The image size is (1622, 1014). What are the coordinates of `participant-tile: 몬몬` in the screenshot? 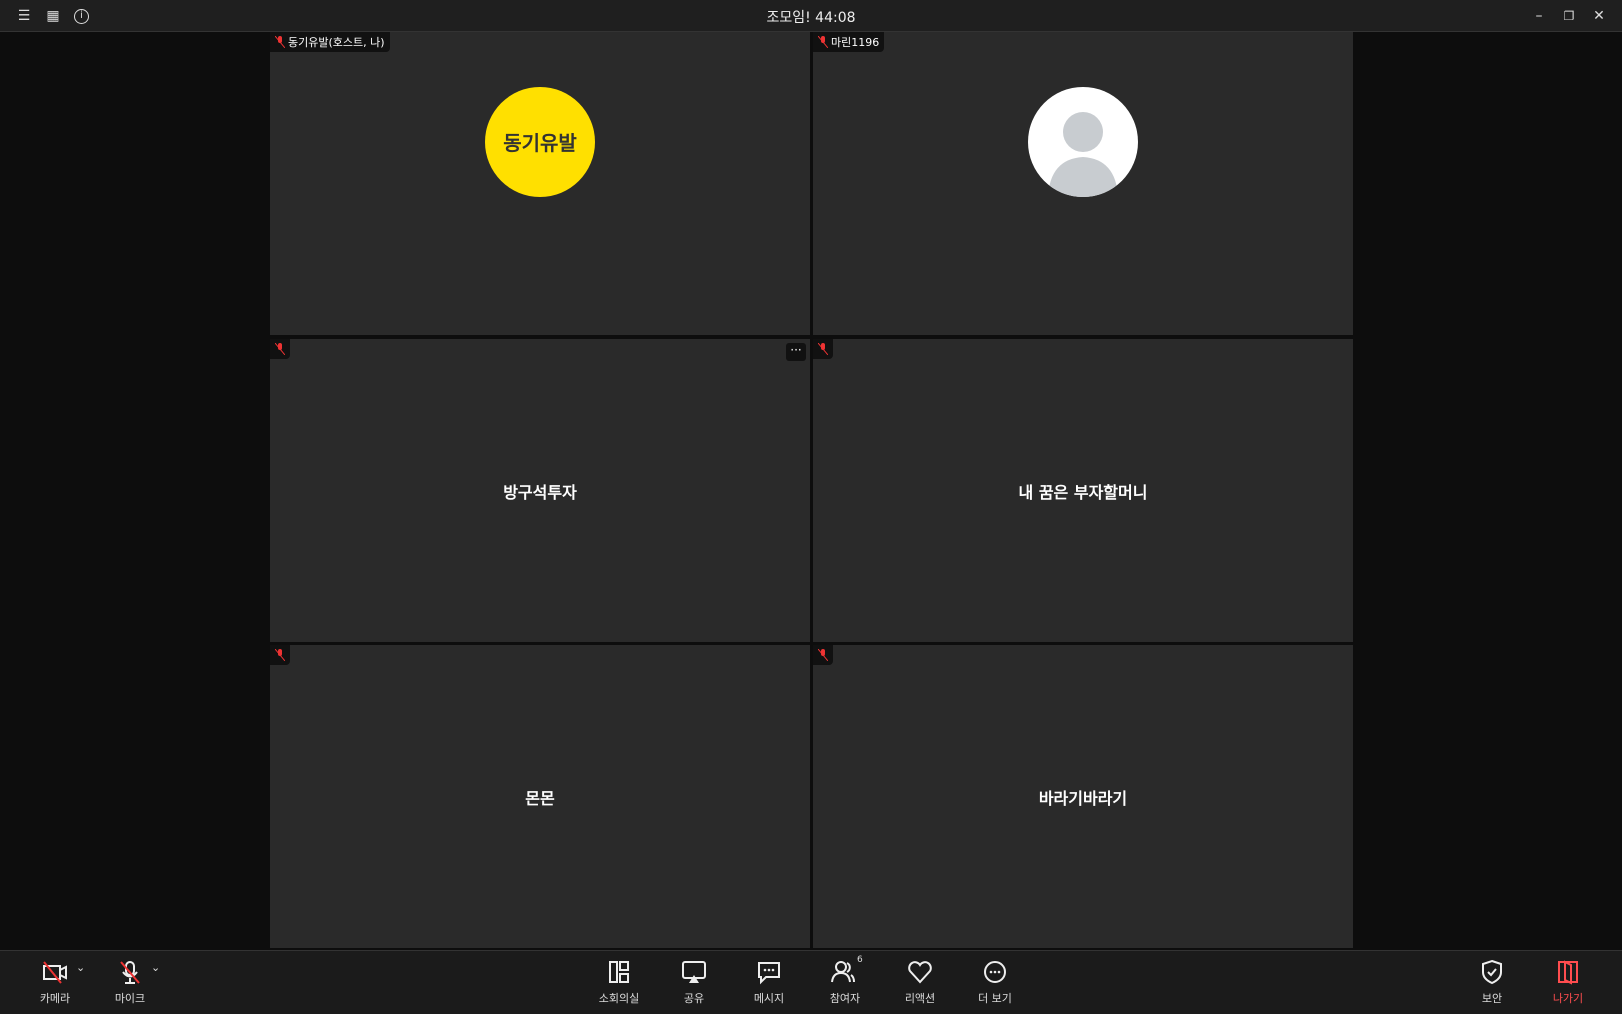 It's located at (540, 796).